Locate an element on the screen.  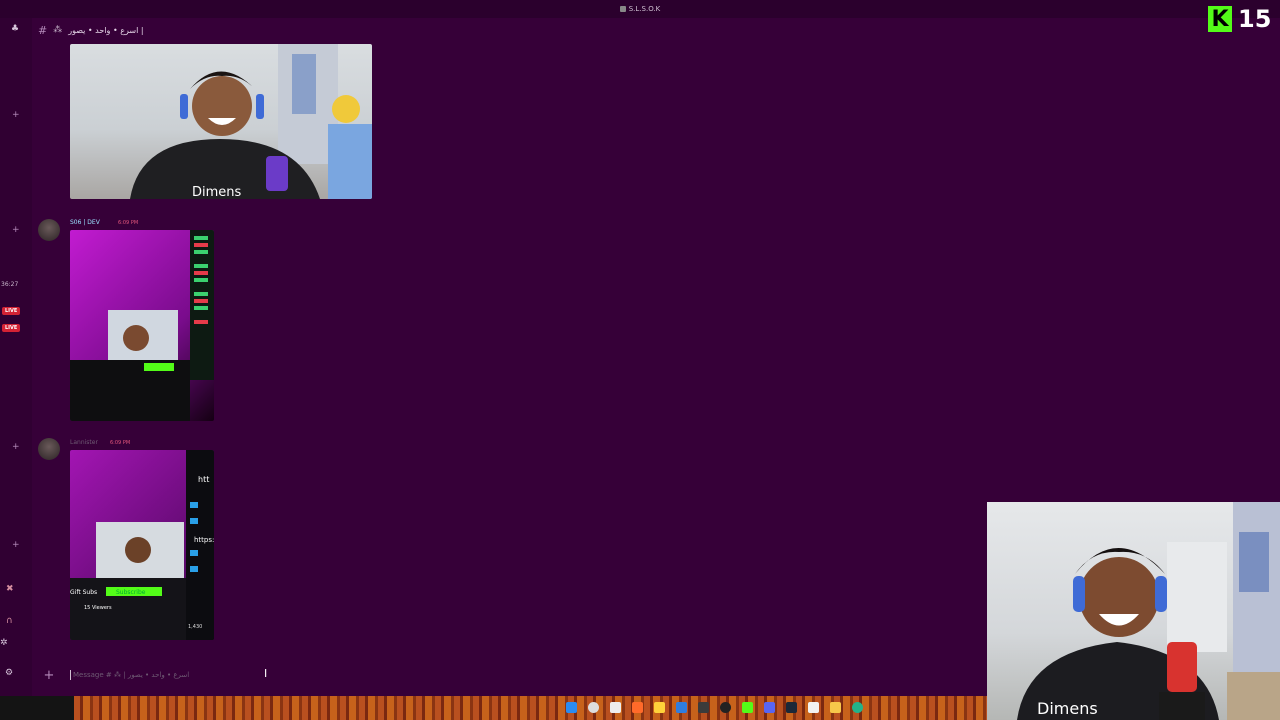
message-image-attachment: Dimens is located at coordinates (221, 121).